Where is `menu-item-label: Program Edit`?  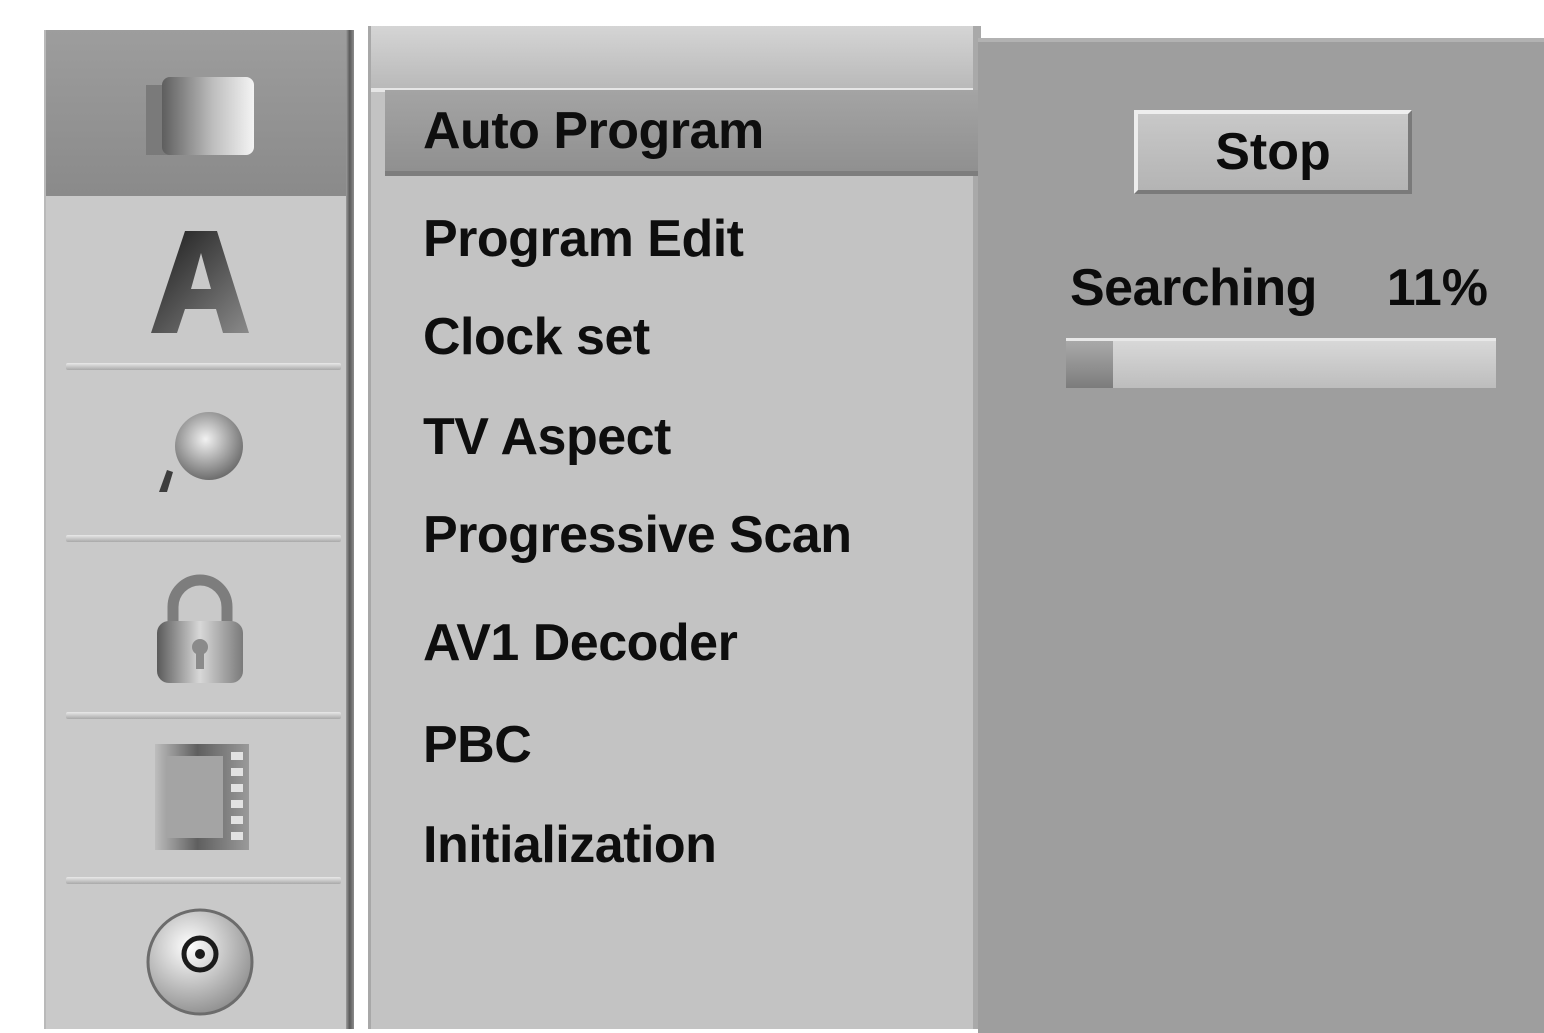 menu-item-label: Program Edit is located at coordinates (583, 239).